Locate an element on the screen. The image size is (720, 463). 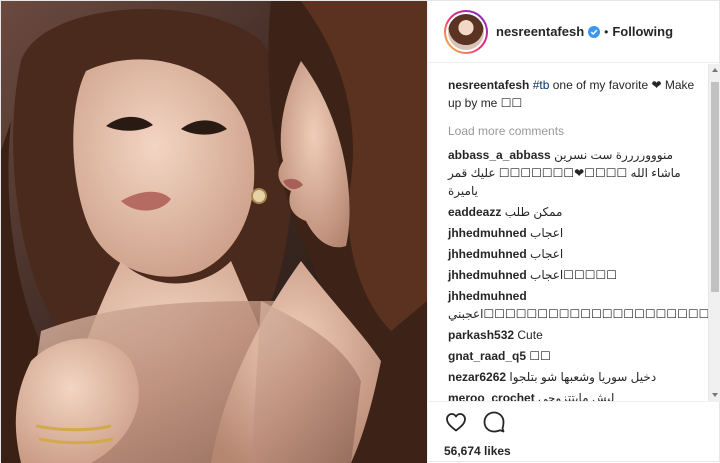
comment-username: eaddeazz is located at coordinates (474, 212).